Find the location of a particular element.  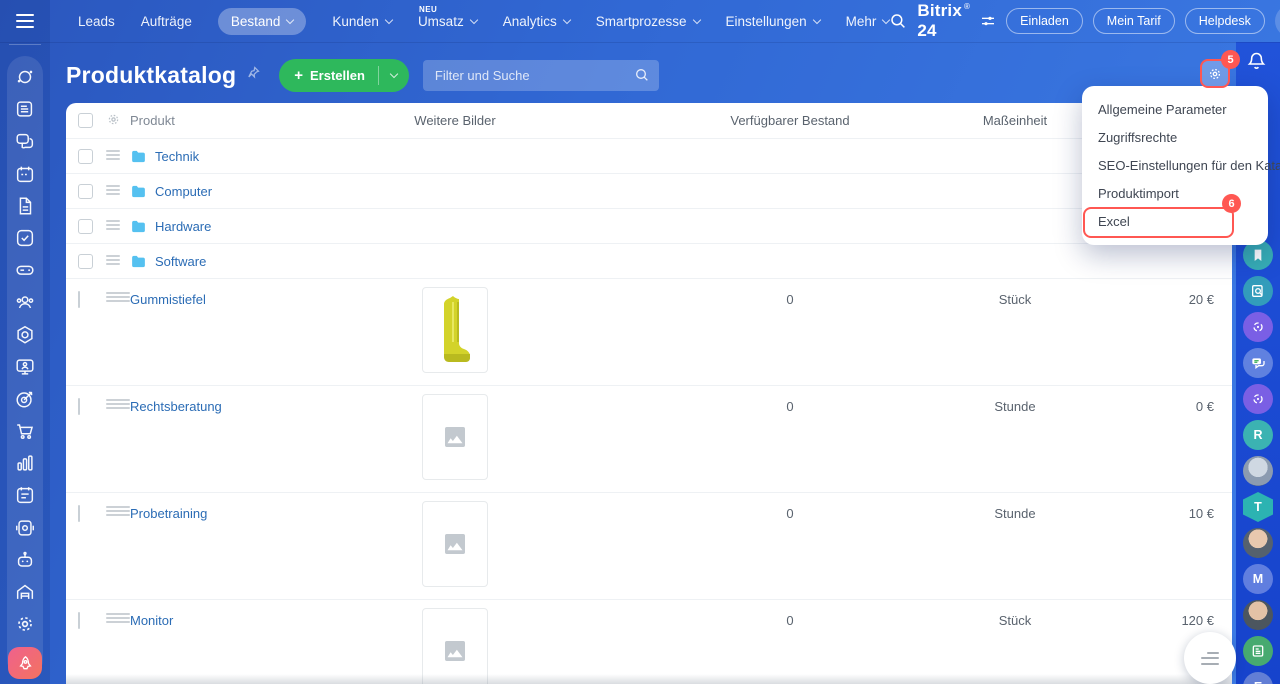

folder-link: Software is located at coordinates (180, 261).